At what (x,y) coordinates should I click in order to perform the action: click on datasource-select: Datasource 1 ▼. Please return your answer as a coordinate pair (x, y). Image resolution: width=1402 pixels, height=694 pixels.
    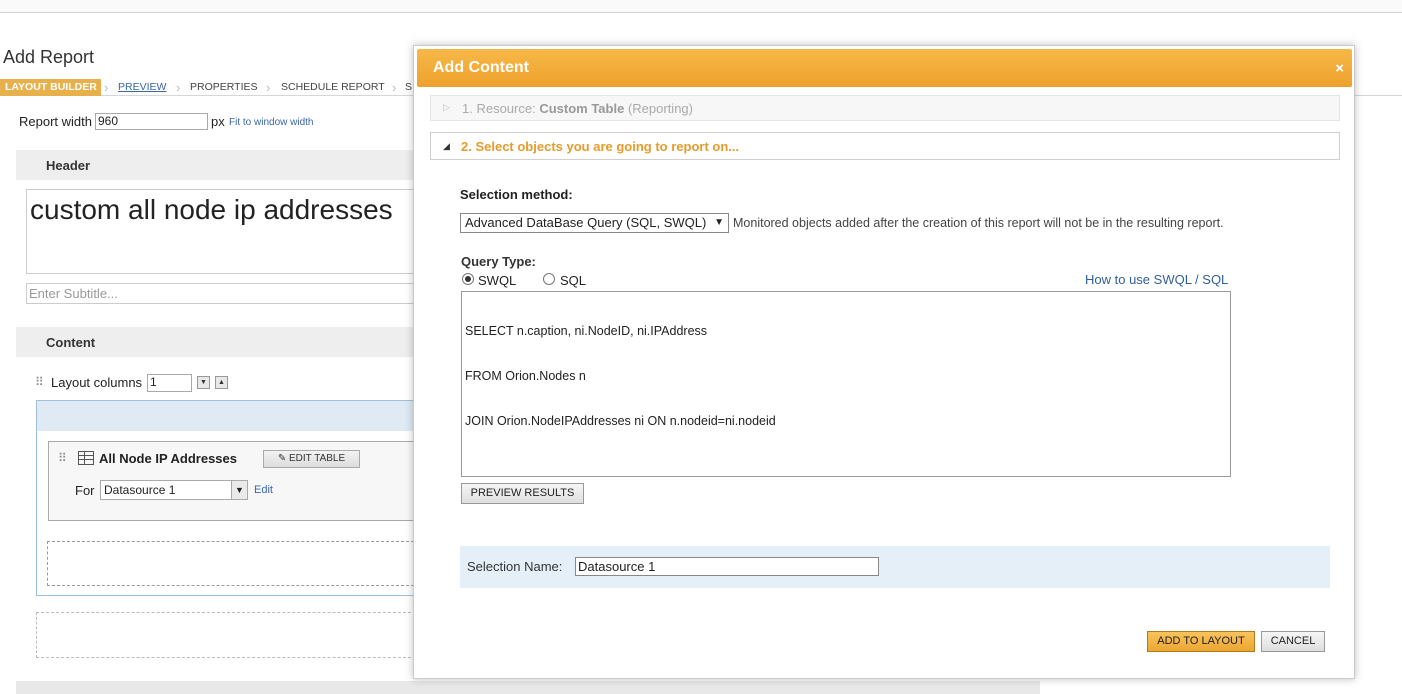
    Looking at the image, I should click on (174, 490).